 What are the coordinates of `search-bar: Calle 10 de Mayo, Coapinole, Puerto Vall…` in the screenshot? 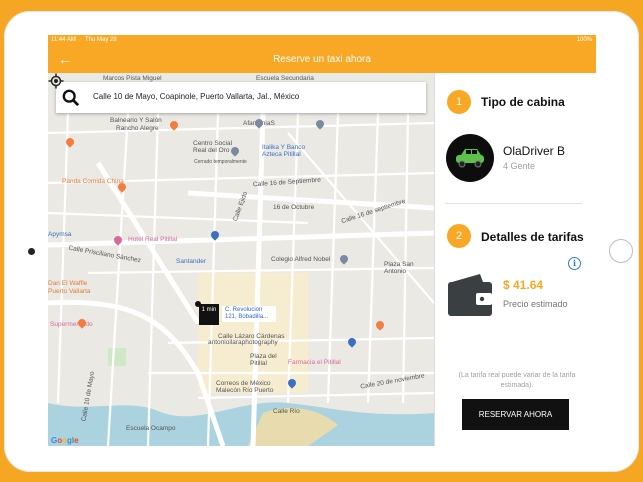 It's located at (241, 97).